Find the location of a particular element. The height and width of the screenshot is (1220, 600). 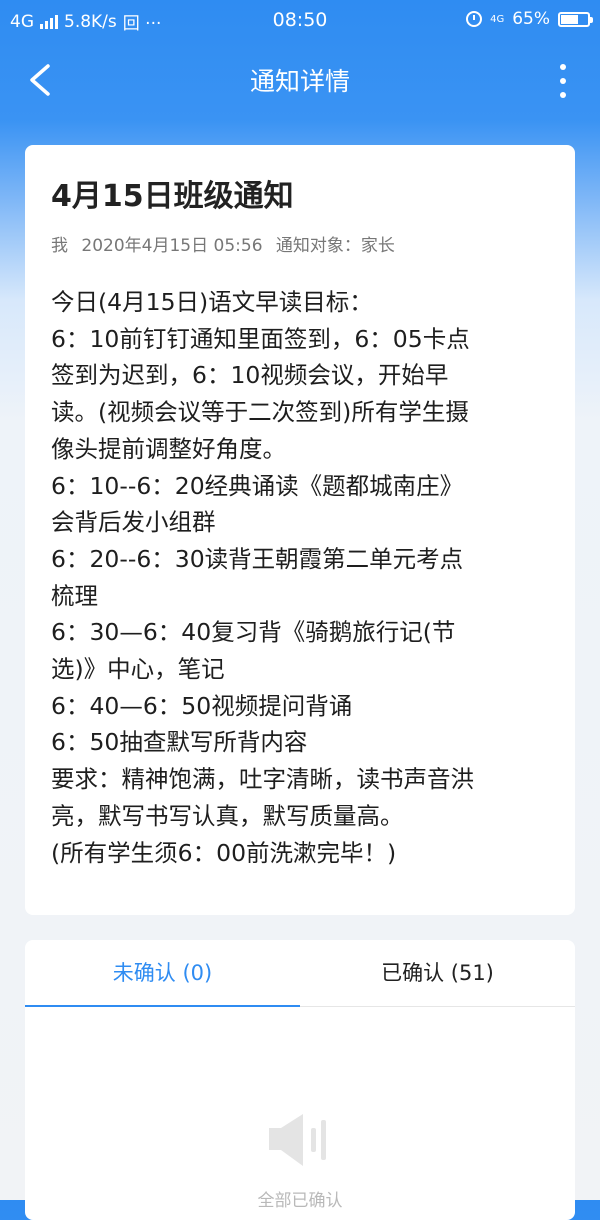

notice-line: 选)》中心，笔记 is located at coordinates (138, 669).